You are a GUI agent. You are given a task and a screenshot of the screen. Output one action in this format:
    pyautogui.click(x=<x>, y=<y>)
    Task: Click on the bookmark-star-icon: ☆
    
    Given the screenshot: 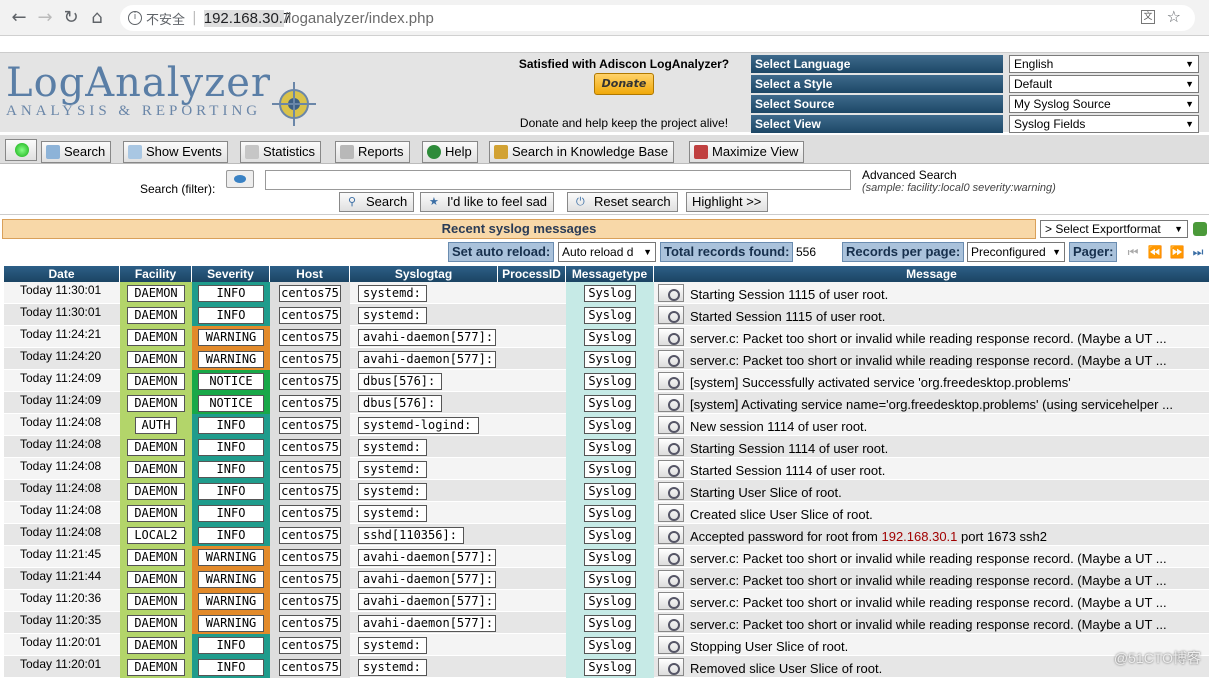 What is the action you would take?
    pyautogui.click(x=1174, y=16)
    